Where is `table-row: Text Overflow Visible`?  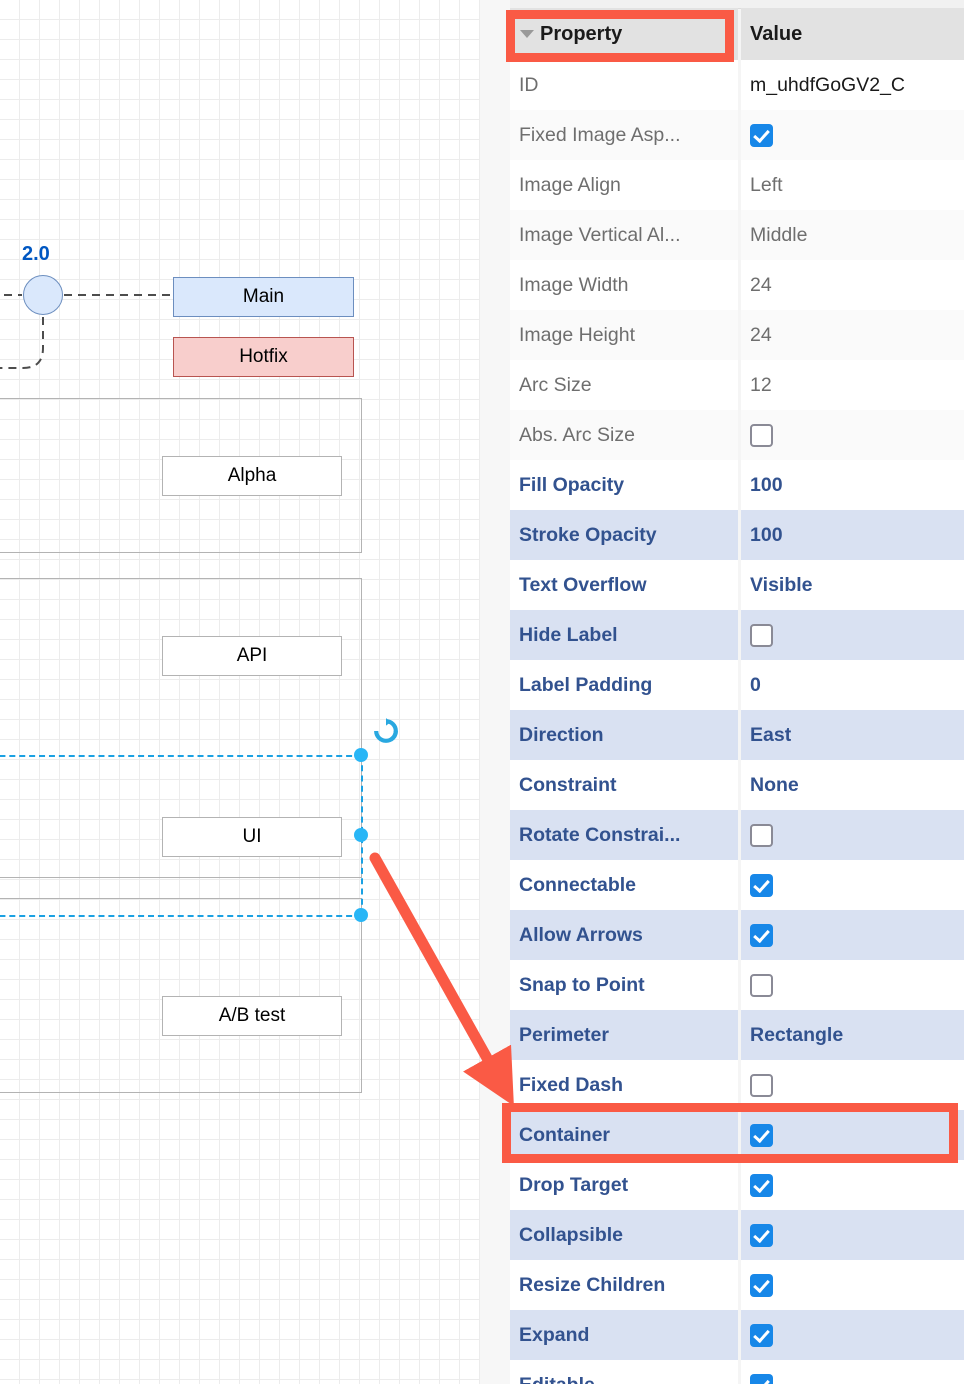 table-row: Text Overflow Visible is located at coordinates (737, 585).